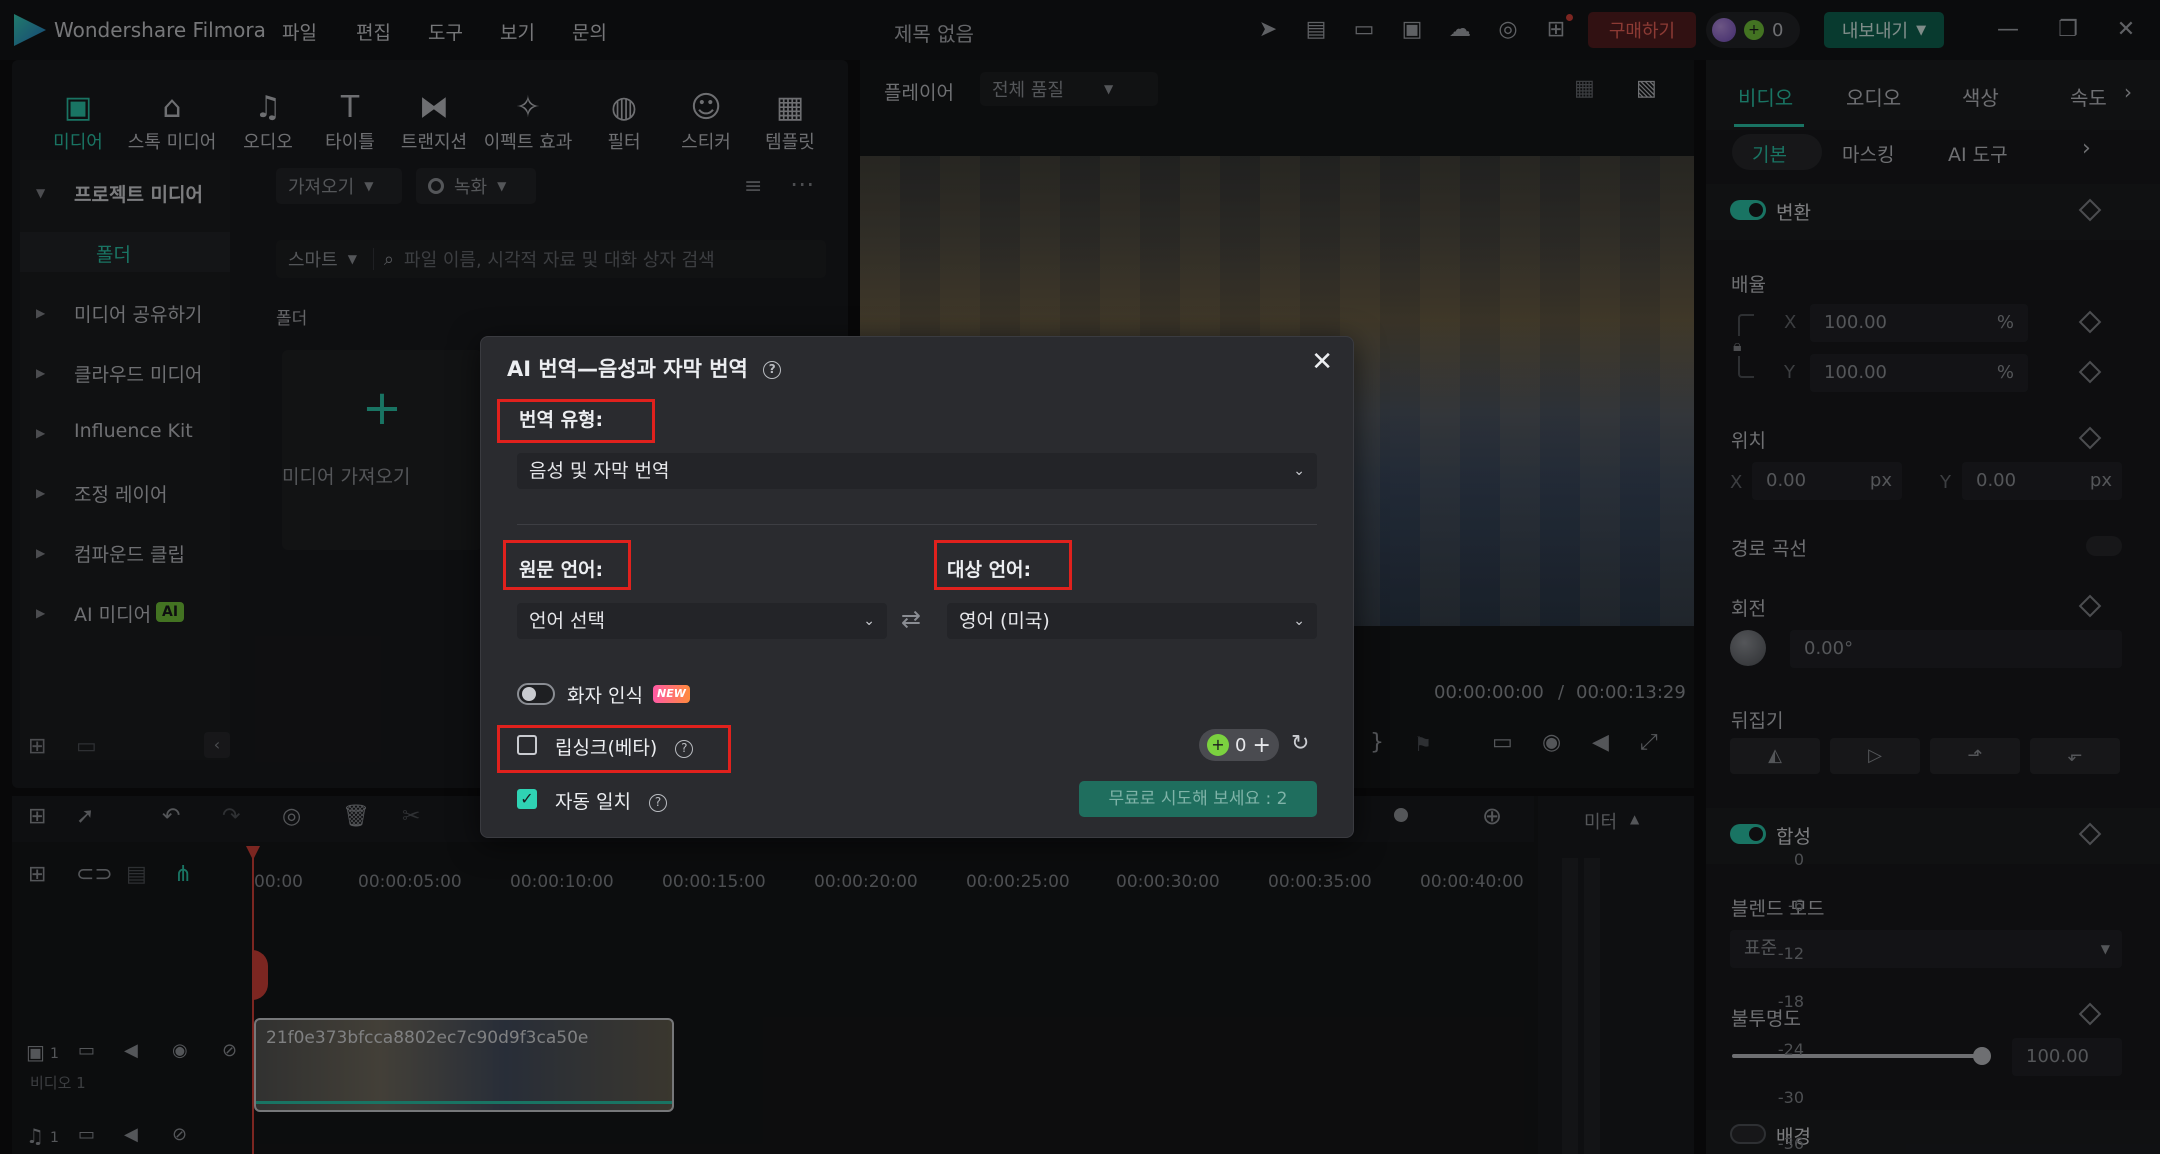 This screenshot has width=2160, height=1154. Describe the element at coordinates (1004, 621) in the screenshot. I see `target-language-value: 영어 (미국)` at that location.